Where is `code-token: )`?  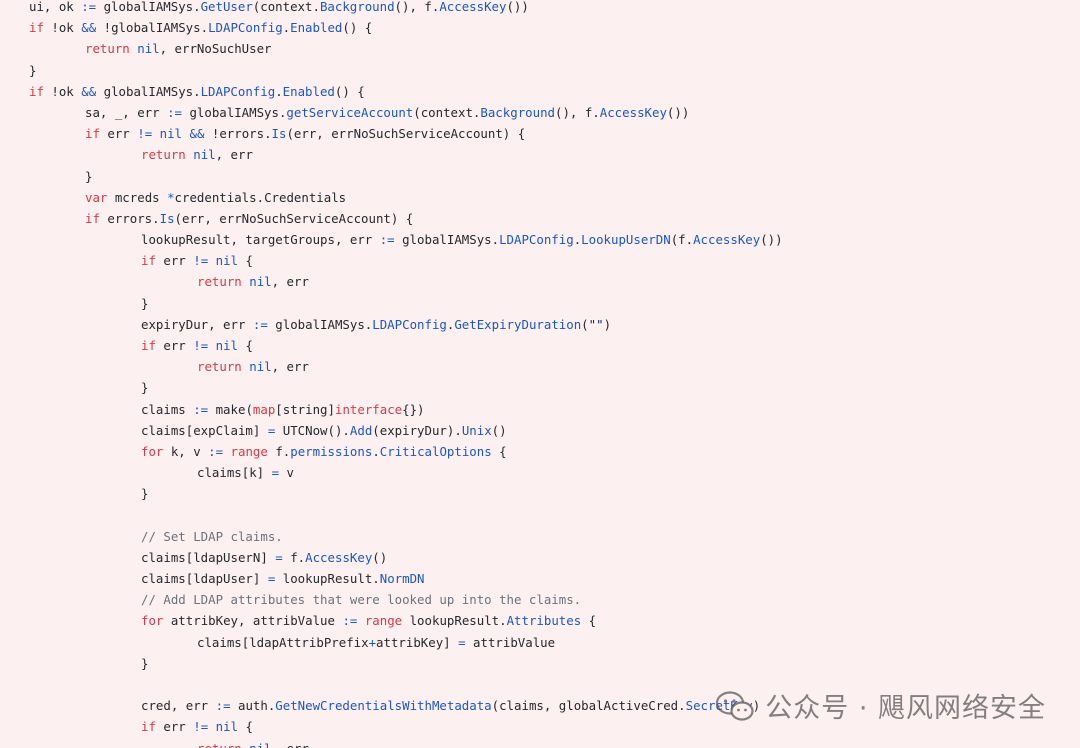 code-token: ) is located at coordinates (607, 324).